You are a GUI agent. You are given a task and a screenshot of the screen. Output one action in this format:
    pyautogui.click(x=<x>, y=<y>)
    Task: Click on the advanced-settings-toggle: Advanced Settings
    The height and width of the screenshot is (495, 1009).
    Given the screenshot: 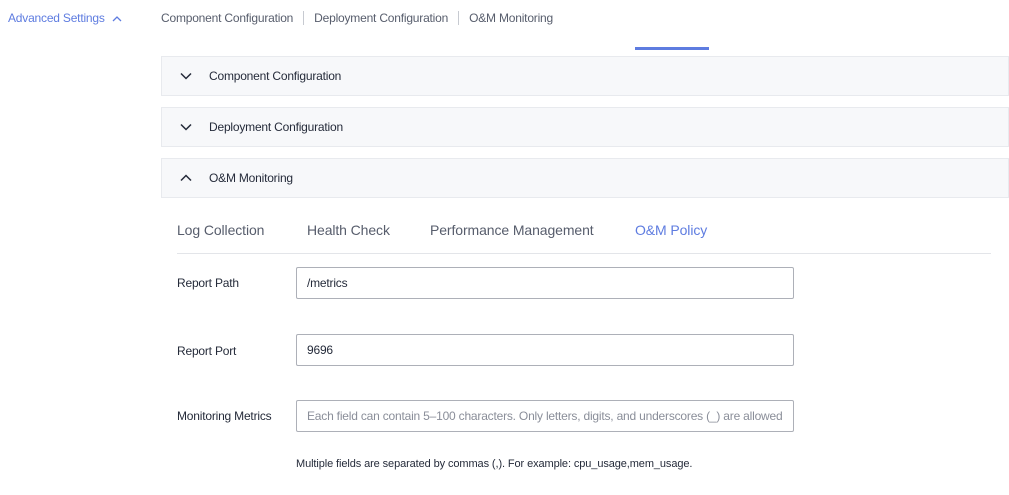 What is the action you would take?
    pyautogui.click(x=65, y=18)
    